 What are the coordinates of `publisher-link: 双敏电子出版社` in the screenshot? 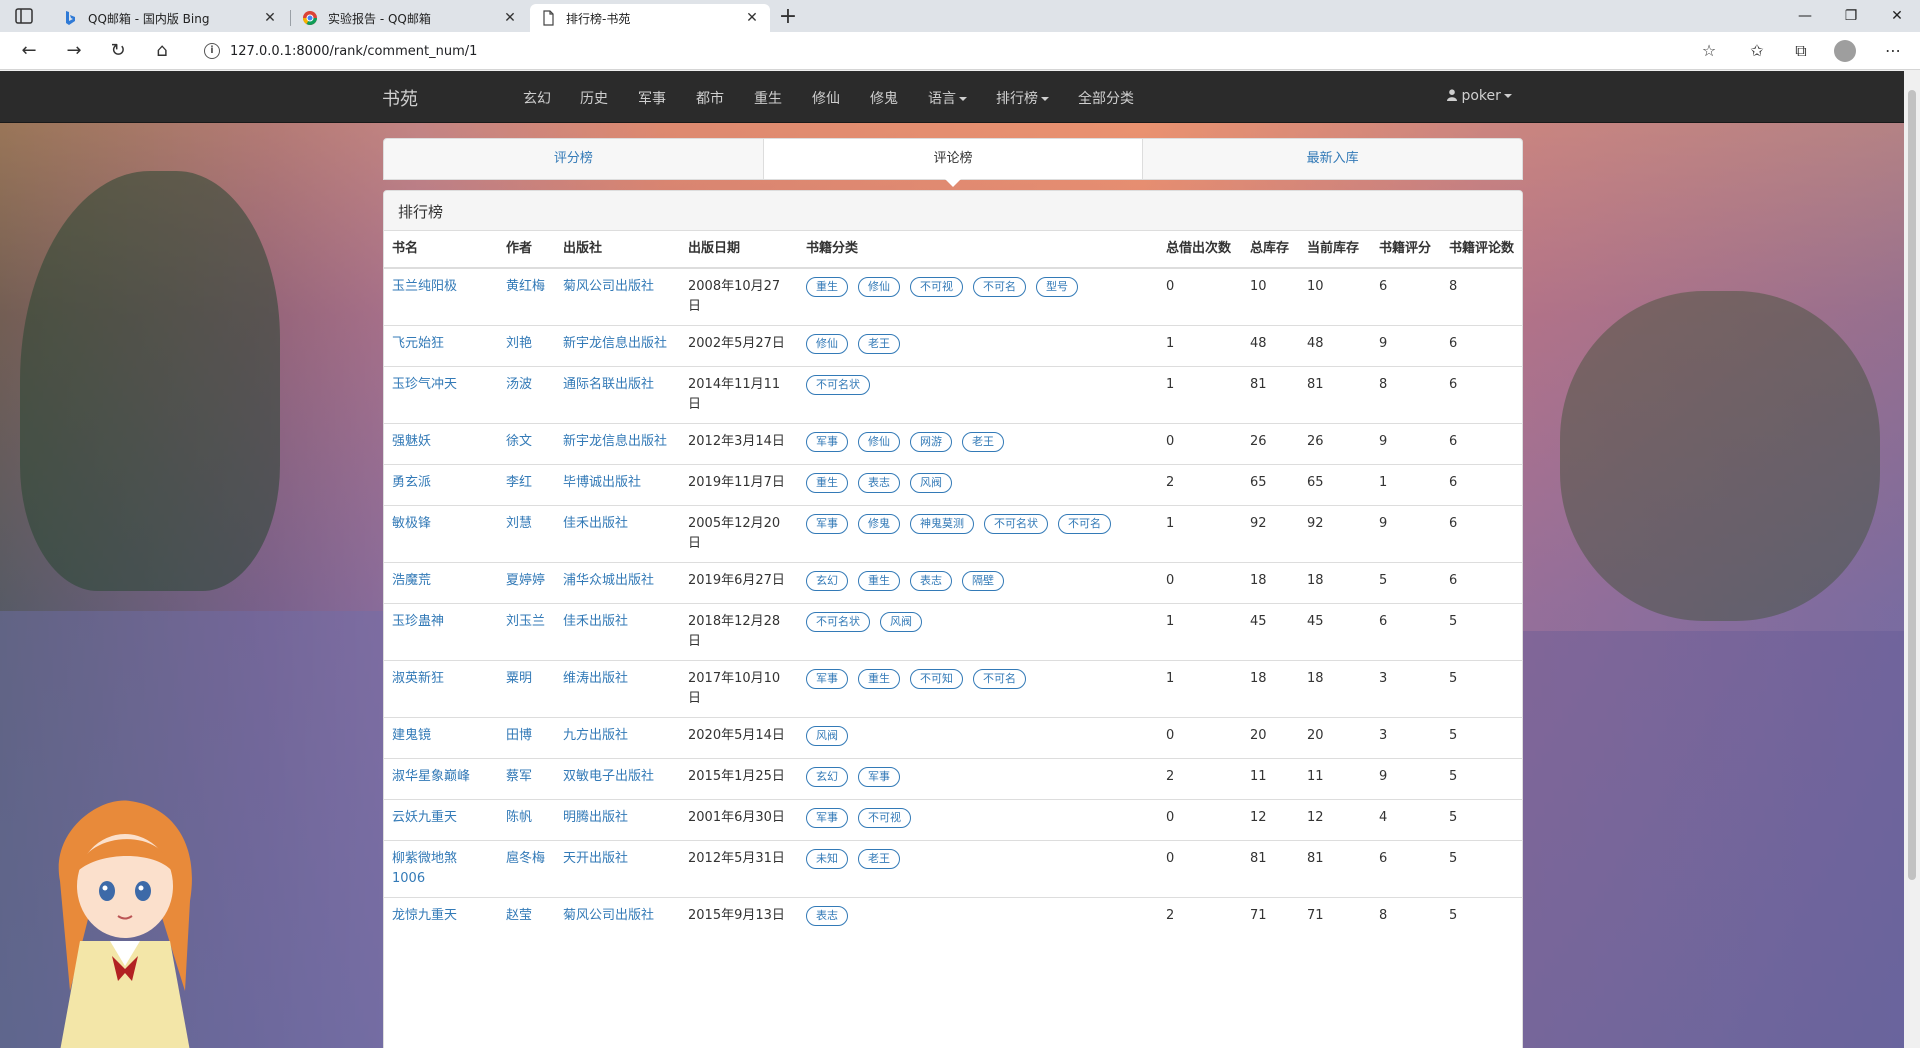 It's located at (608, 776).